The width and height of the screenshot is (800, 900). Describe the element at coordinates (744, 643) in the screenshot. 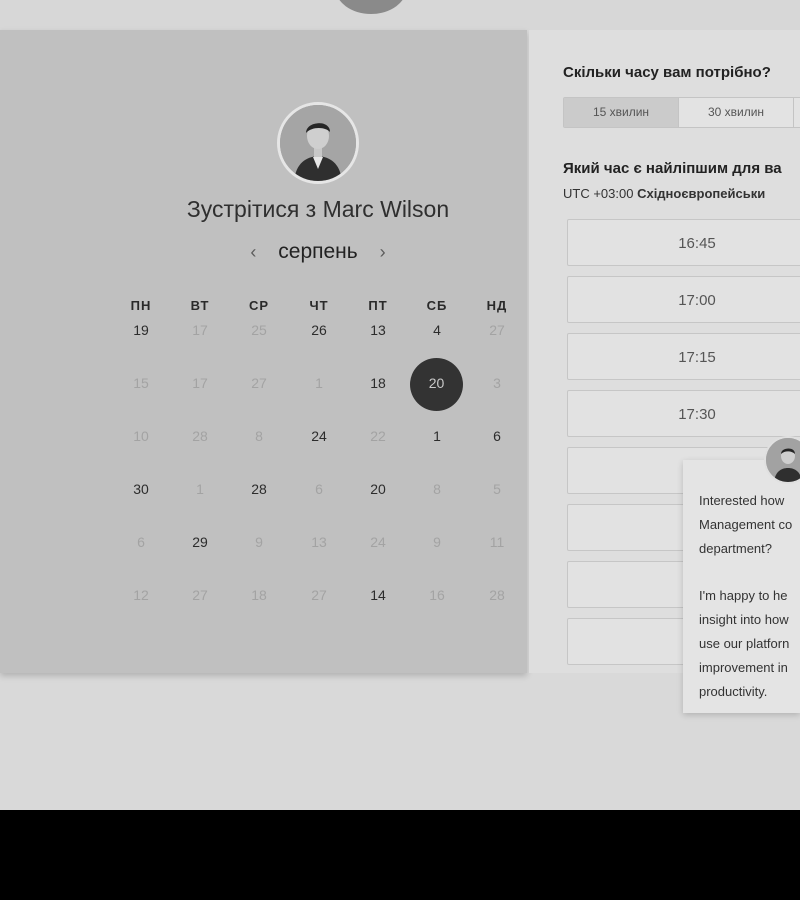

I see `chat-line: use our platforn` at that location.